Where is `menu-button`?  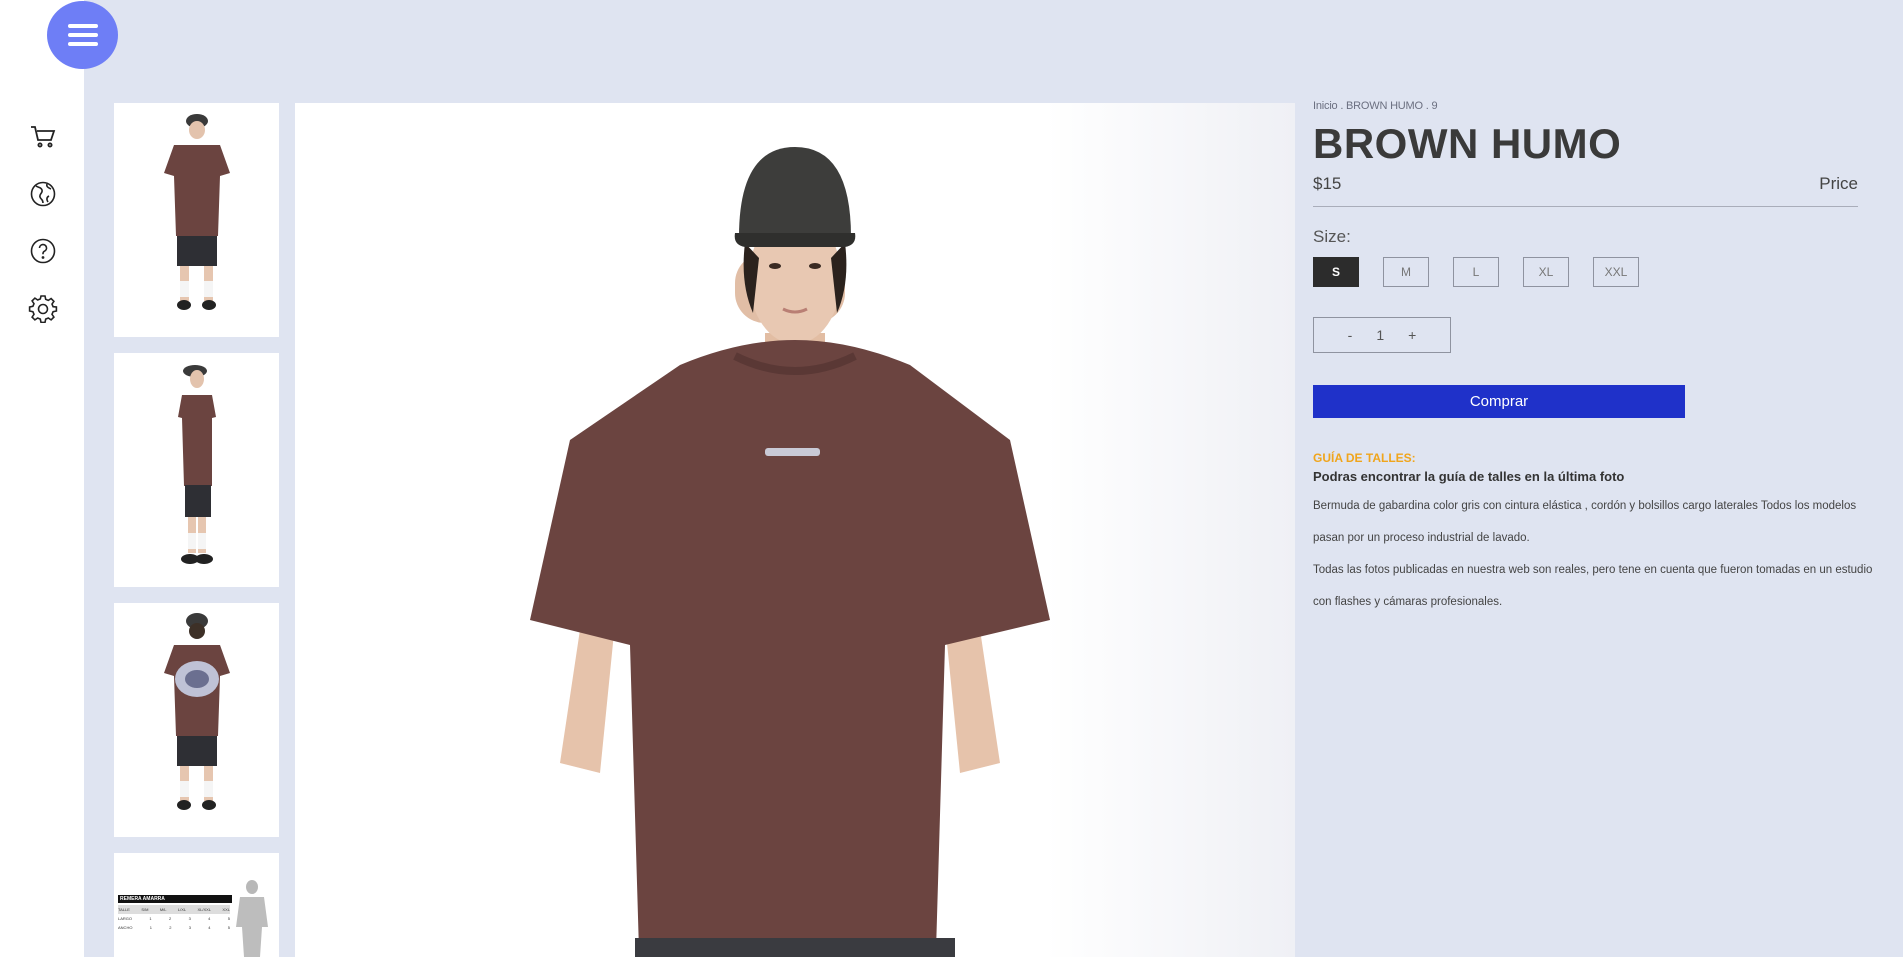 menu-button is located at coordinates (82, 35).